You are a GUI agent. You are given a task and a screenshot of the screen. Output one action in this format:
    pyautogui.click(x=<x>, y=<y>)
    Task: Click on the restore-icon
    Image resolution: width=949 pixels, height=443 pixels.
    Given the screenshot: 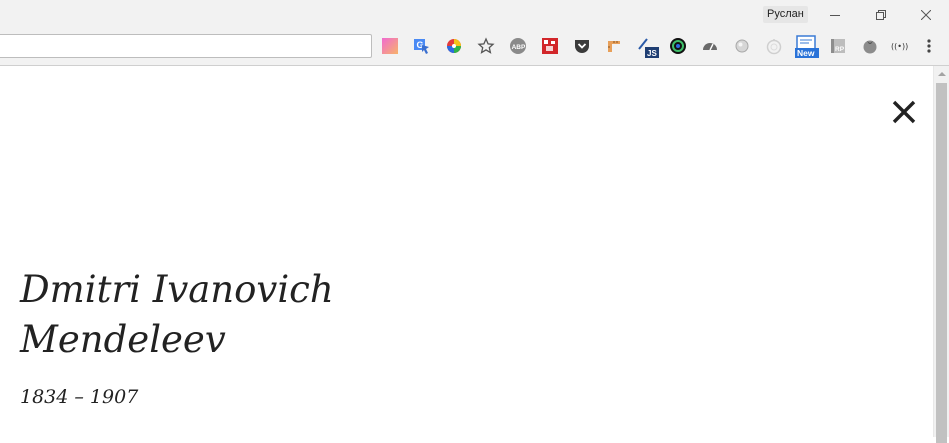 What is the action you would take?
    pyautogui.click(x=881, y=14)
    